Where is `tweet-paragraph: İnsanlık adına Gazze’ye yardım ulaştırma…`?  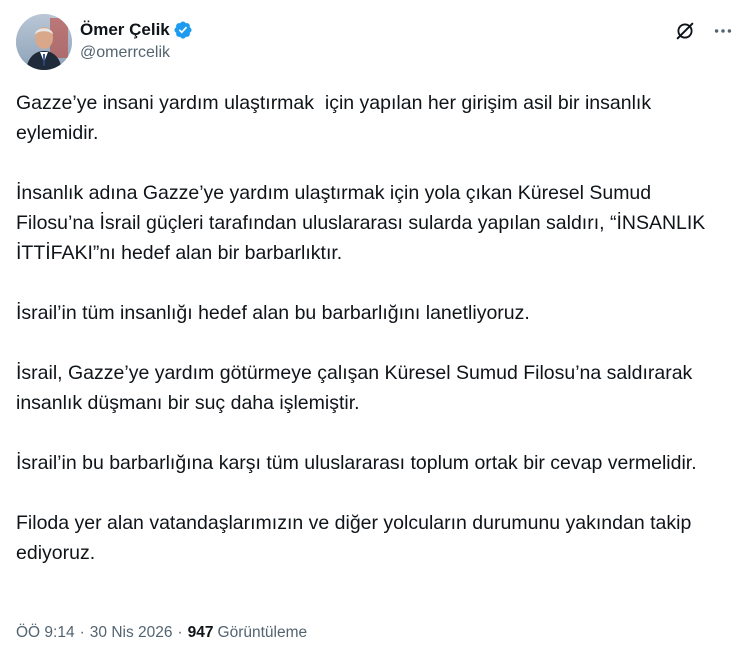
tweet-paragraph: İnsanlık adına Gazze’ye yardım ulaştırma… is located at coordinates (363, 223).